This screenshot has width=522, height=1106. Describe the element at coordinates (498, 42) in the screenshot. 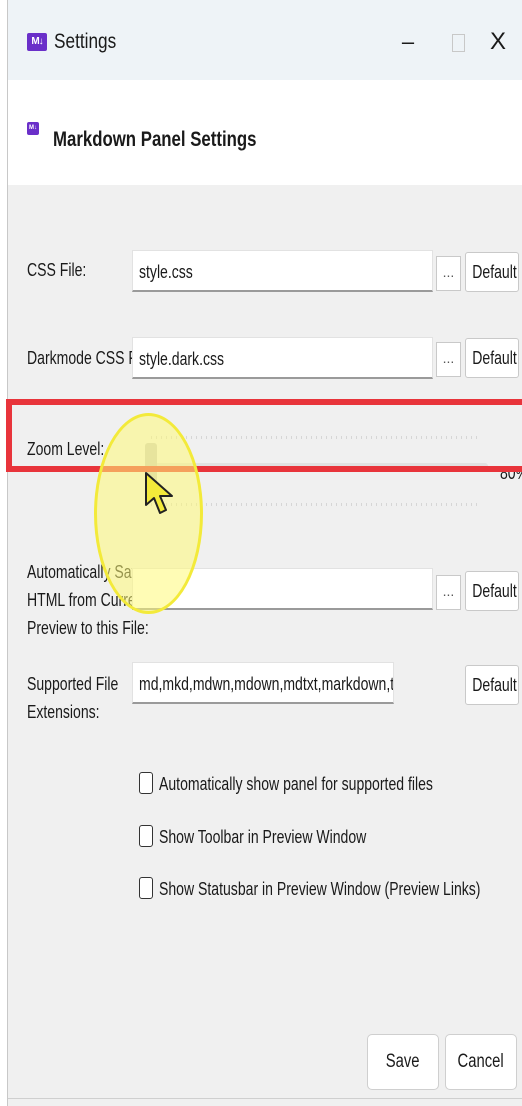

I see `close-button: X` at that location.